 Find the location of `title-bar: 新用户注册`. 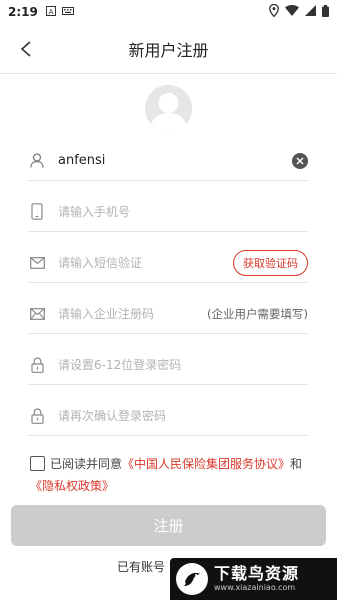

title-bar: 新用户注册 is located at coordinates (168, 49).